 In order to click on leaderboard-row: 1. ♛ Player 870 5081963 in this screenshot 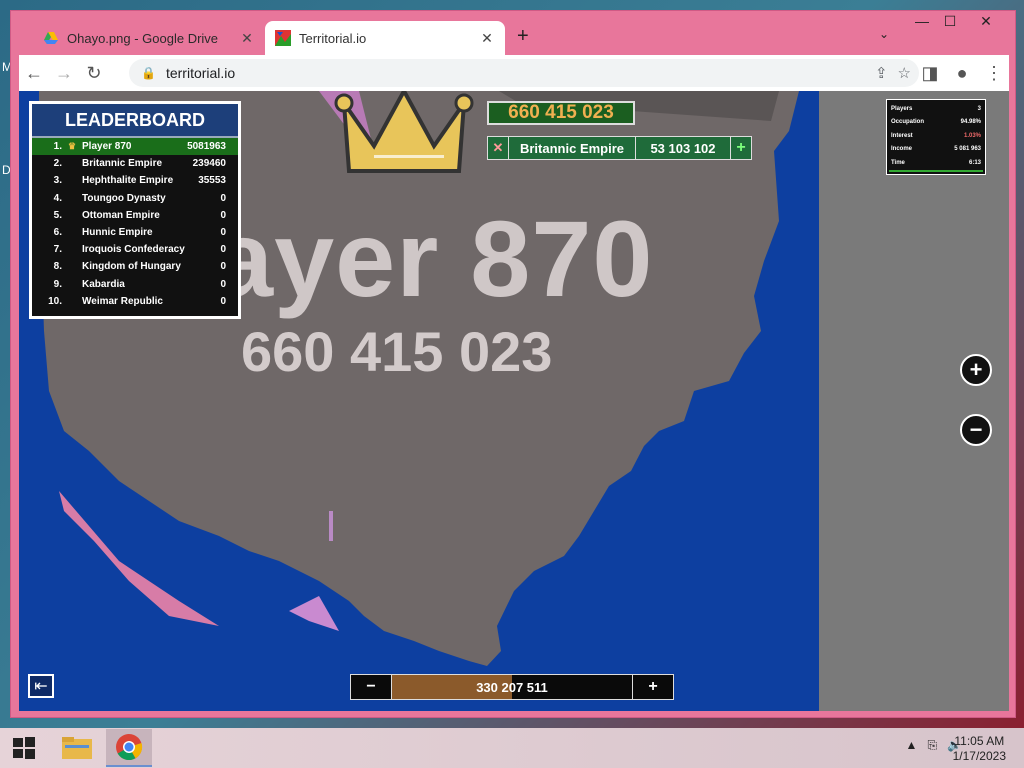, I will do `click(135, 147)`.